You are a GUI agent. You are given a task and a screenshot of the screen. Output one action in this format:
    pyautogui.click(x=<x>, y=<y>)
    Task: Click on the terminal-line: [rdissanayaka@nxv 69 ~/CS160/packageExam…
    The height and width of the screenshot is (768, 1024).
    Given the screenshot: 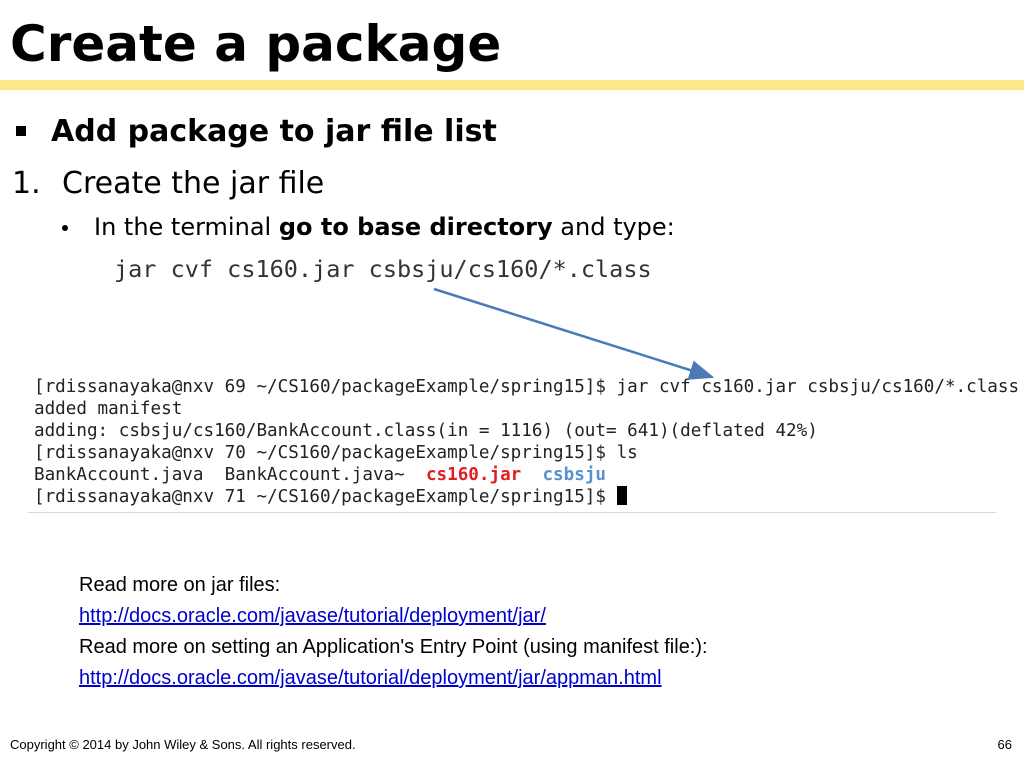 What is the action you would take?
    pyautogui.click(x=527, y=387)
    